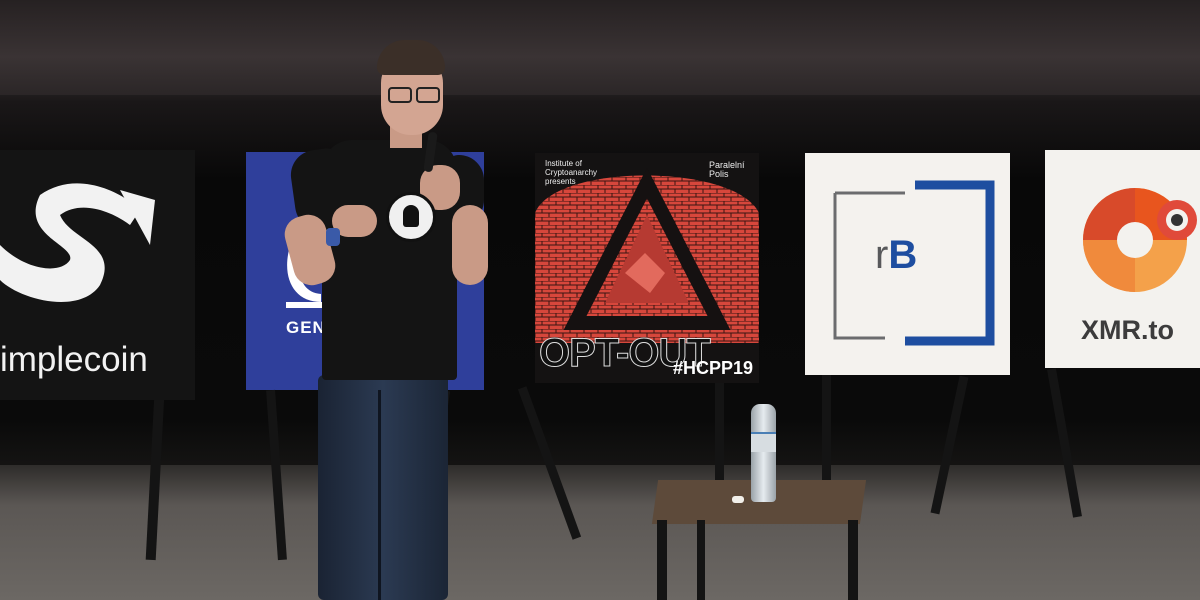 The width and height of the screenshot is (1200, 600). Describe the element at coordinates (97, 275) in the screenshot. I see `simplecoin-sign: implecoin` at that location.